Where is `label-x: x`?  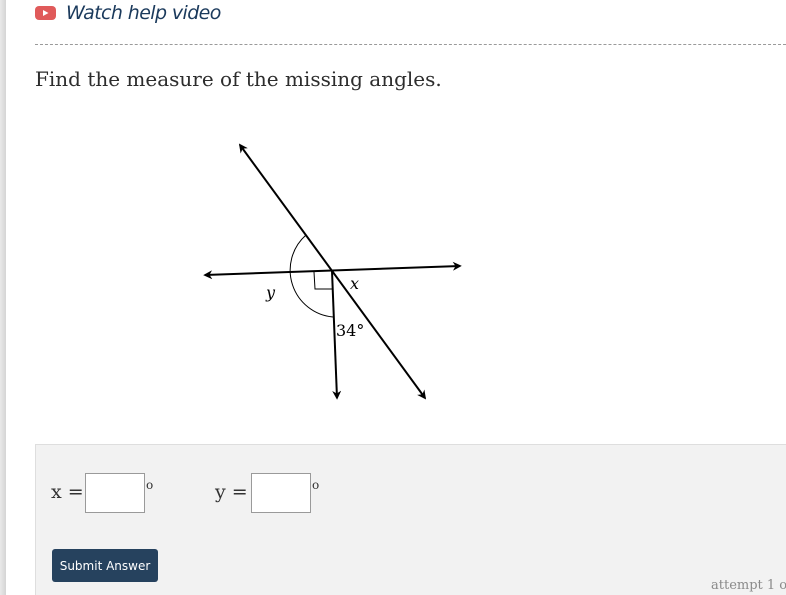 label-x: x is located at coordinates (354, 283).